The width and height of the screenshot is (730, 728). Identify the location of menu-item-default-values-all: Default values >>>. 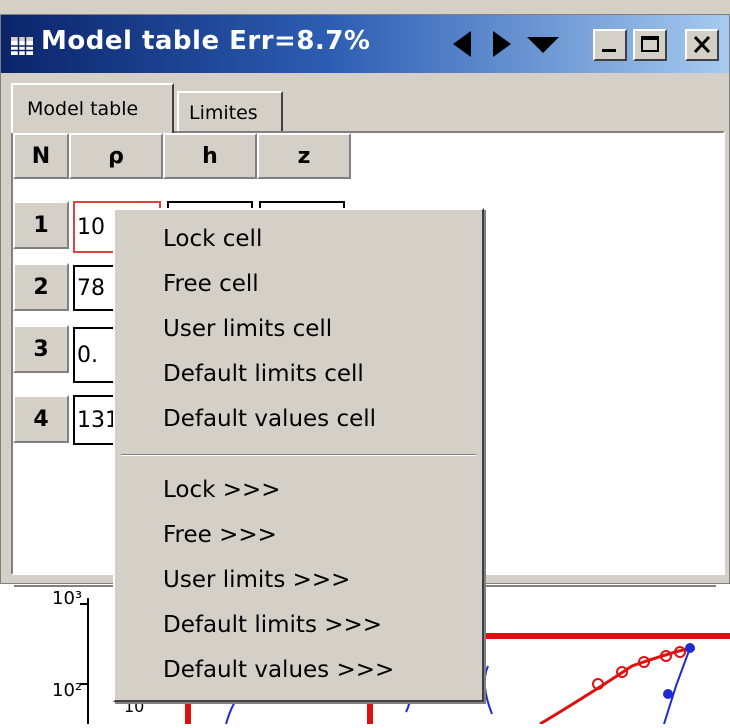
(298, 670).